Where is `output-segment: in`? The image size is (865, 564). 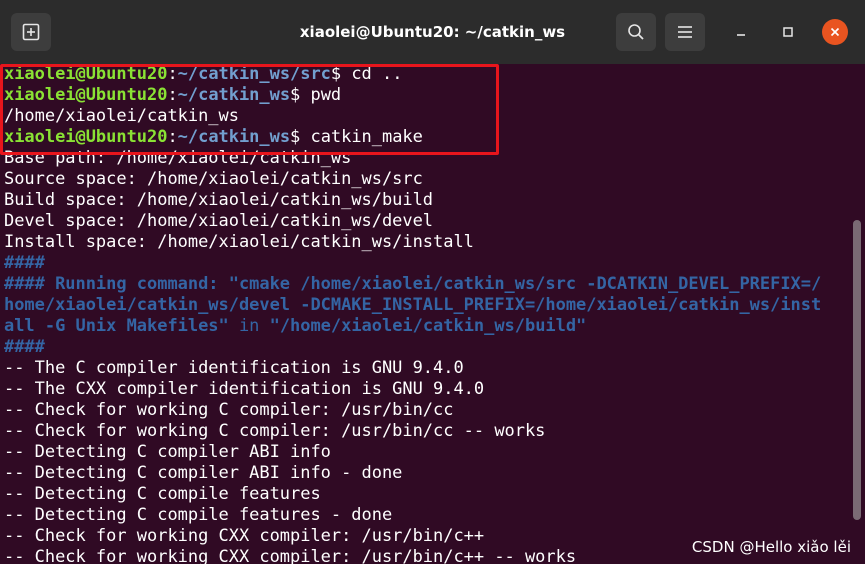 output-segment: in is located at coordinates (249, 326).